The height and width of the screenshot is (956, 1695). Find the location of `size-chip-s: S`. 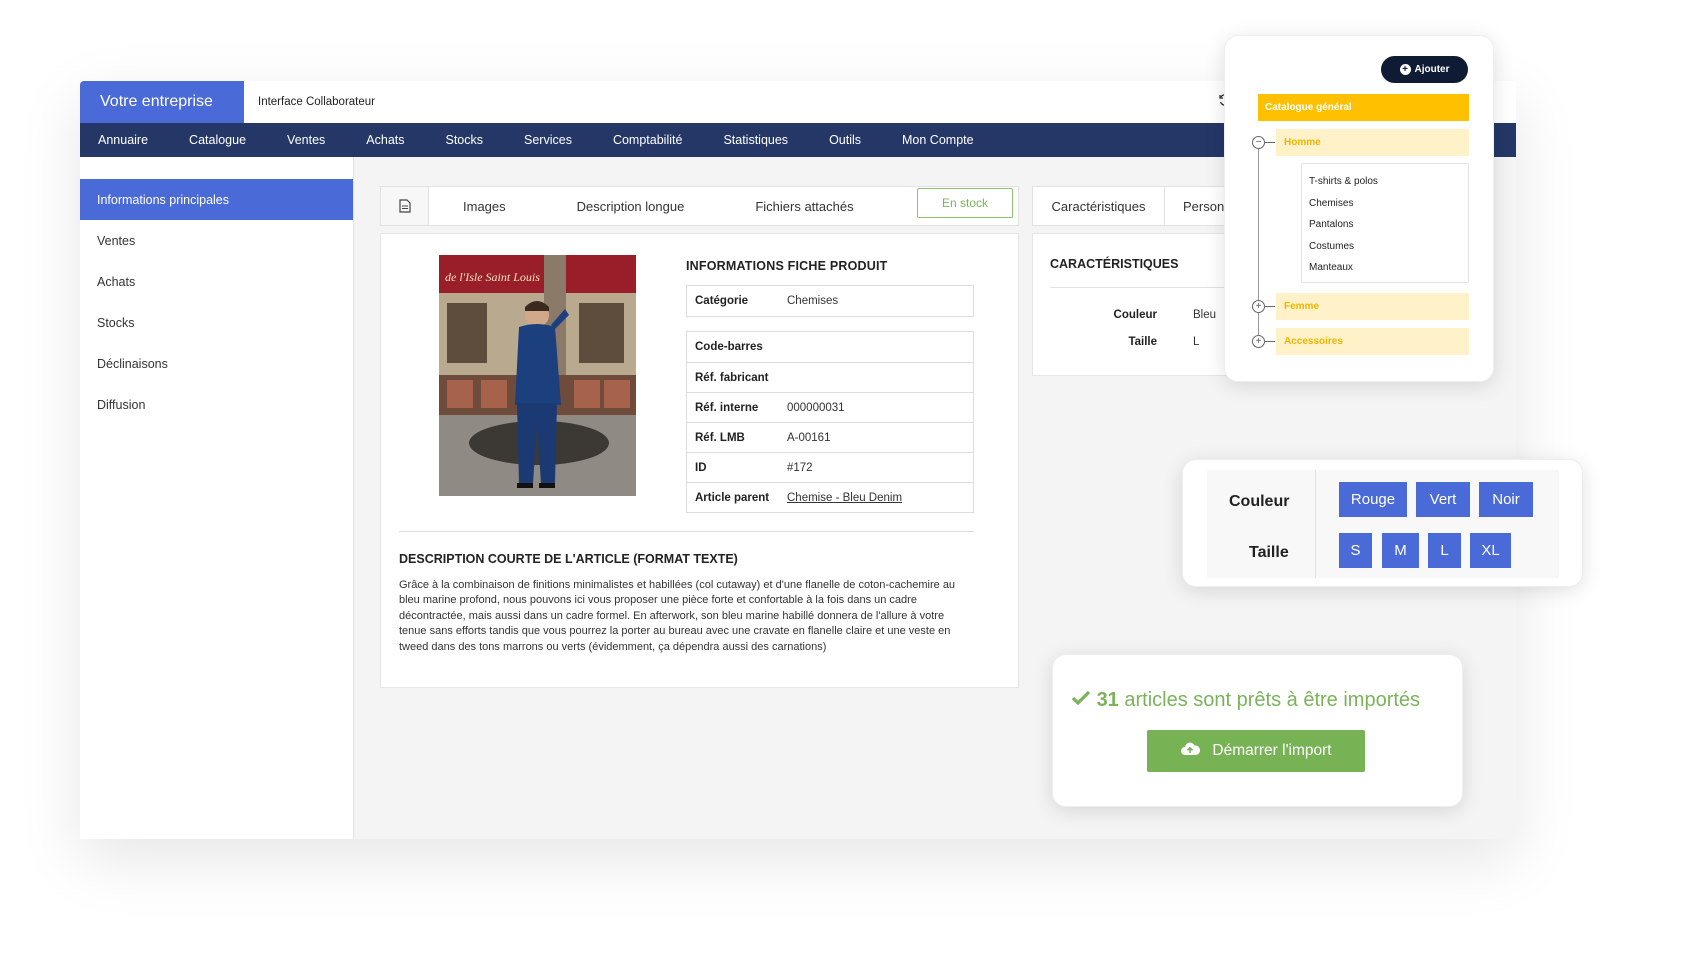

size-chip-s: S is located at coordinates (1355, 550).